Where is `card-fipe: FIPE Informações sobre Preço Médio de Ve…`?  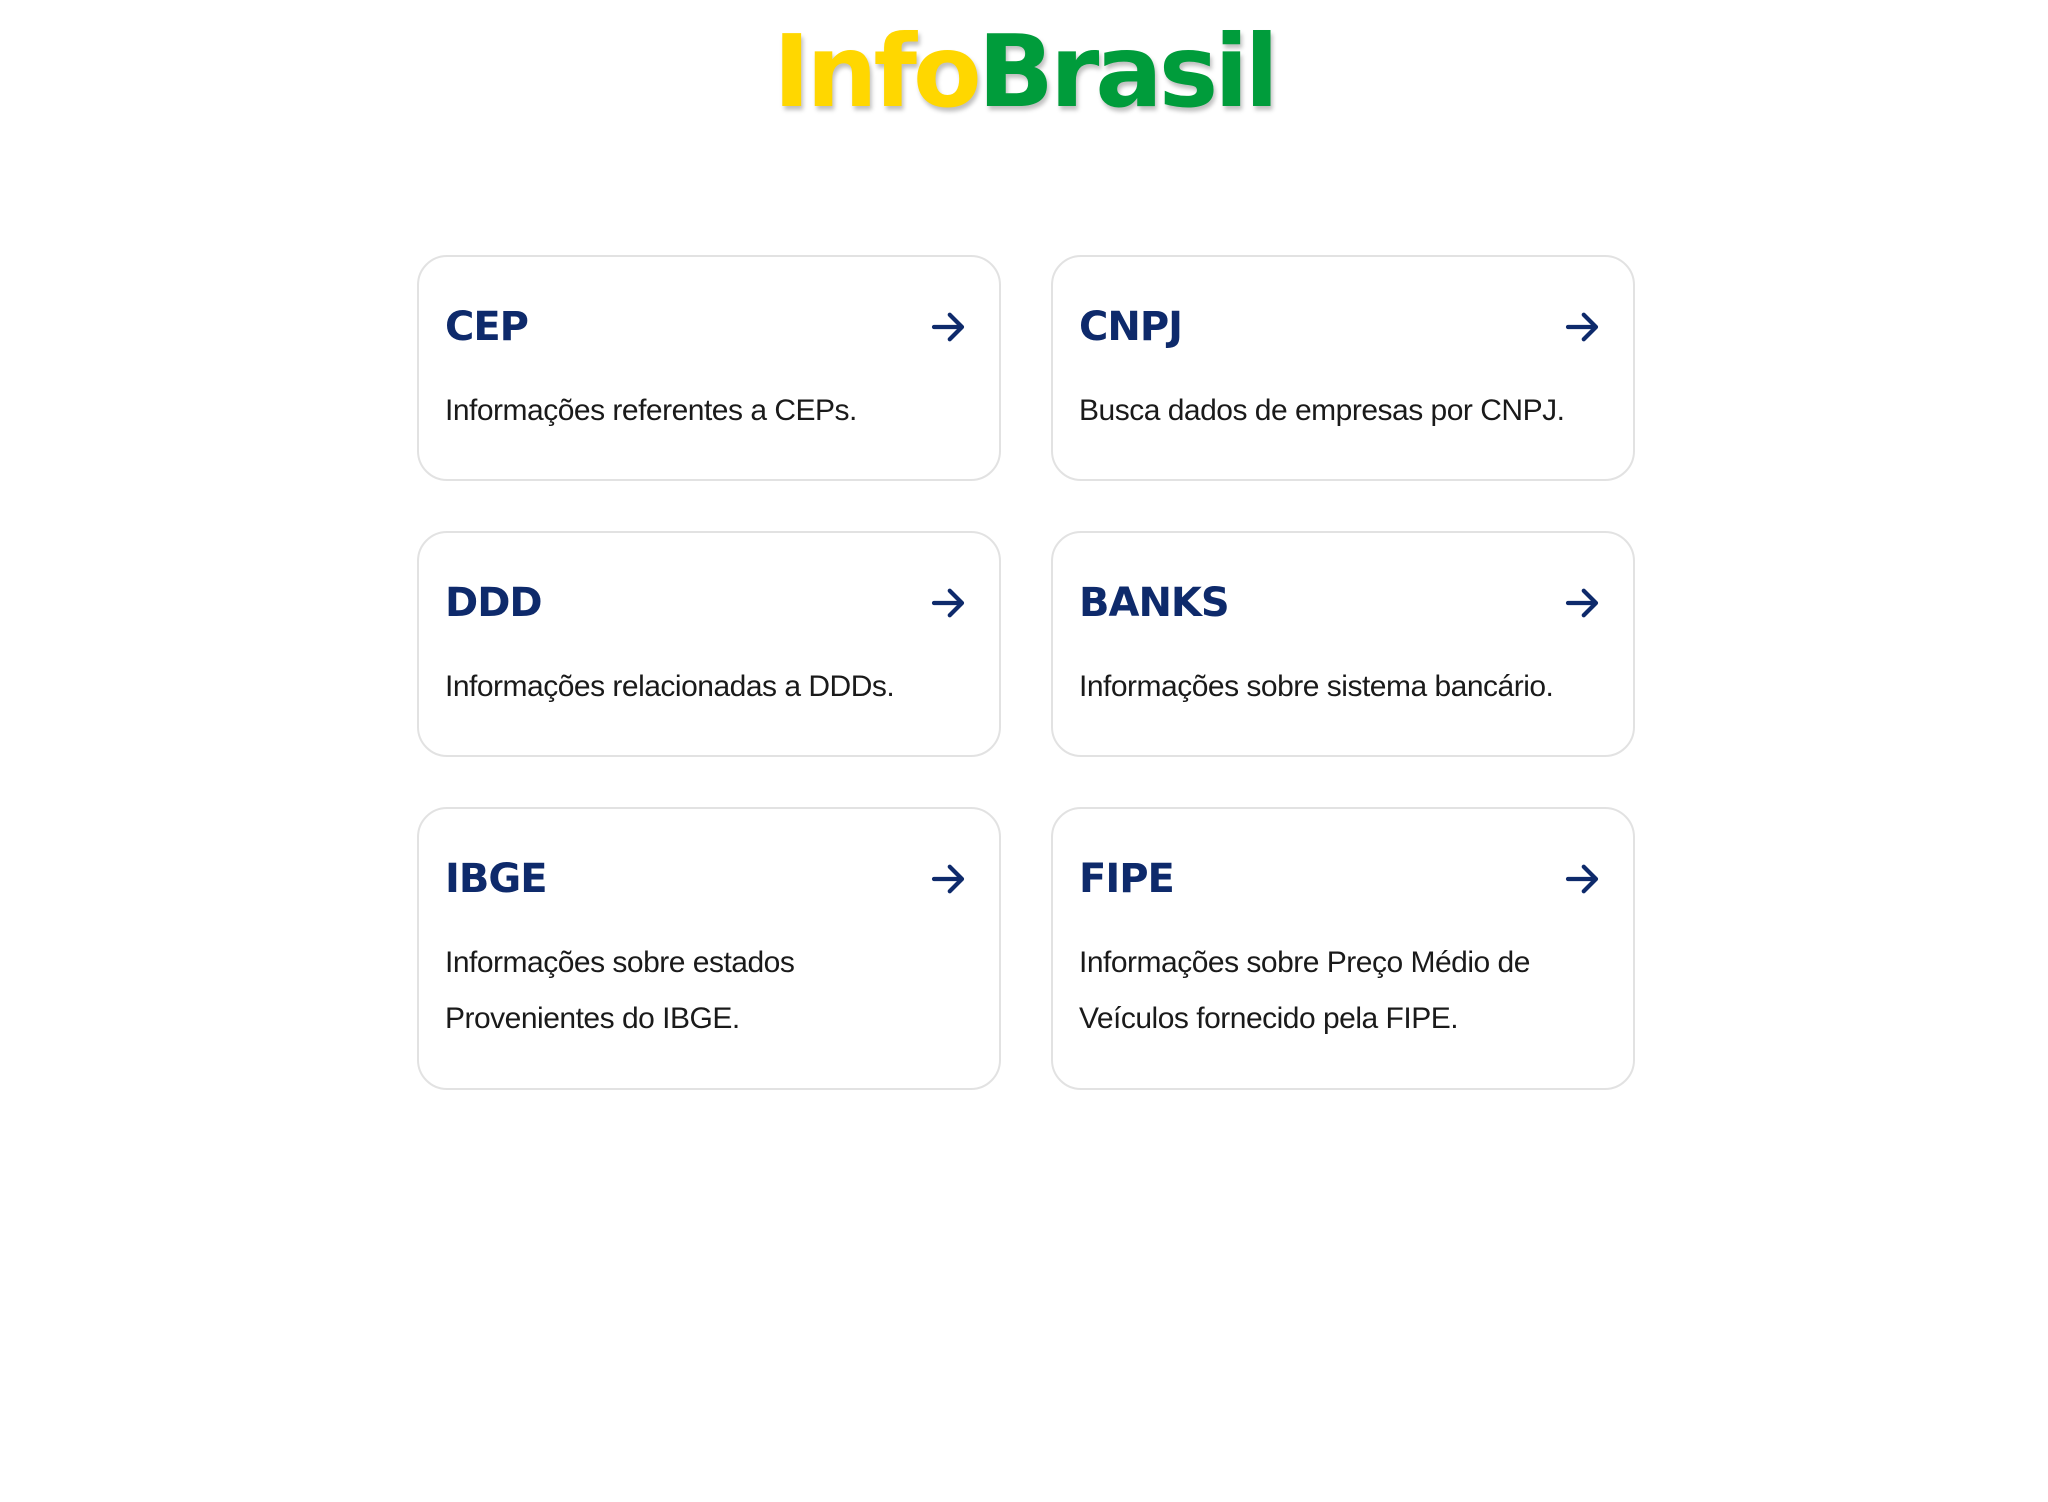
card-fipe: FIPE Informações sobre Preço Médio de Ve… is located at coordinates (1343, 948).